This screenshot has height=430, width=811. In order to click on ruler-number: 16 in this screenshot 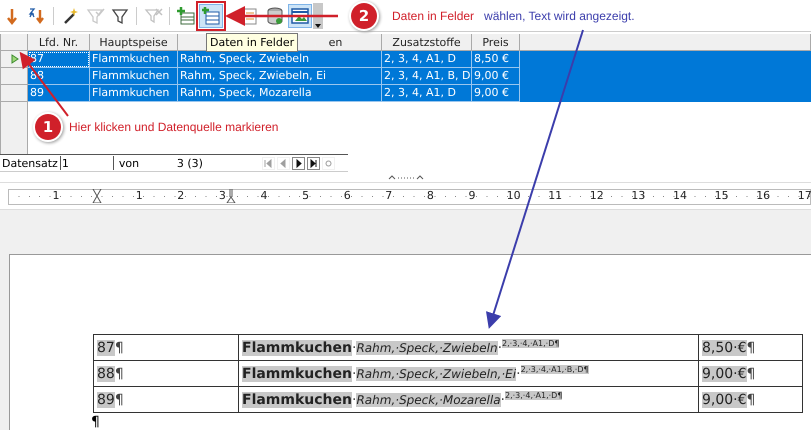, I will do `click(763, 196)`.